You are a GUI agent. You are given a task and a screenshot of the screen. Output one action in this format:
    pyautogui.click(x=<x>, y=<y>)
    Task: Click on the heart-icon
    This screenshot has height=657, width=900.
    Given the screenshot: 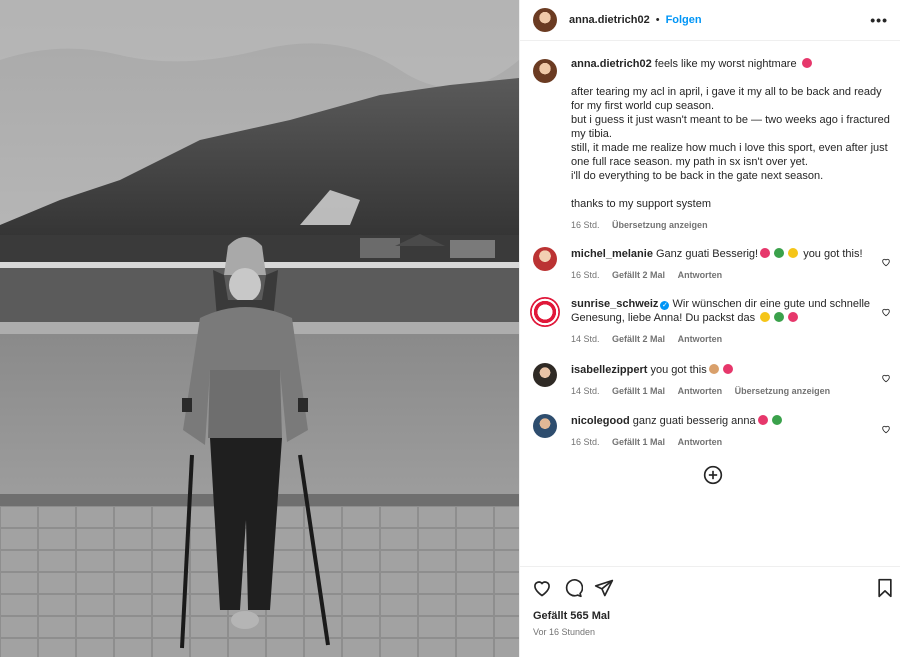 What is the action you would take?
    pyautogui.click(x=542, y=588)
    